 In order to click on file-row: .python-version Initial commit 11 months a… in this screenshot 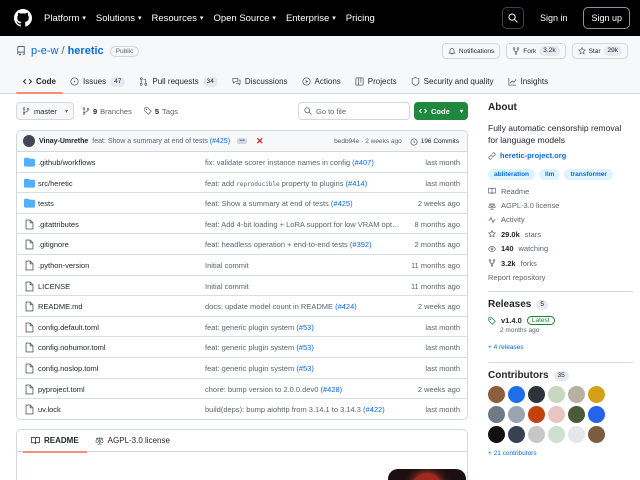, I will do `click(242, 265)`.